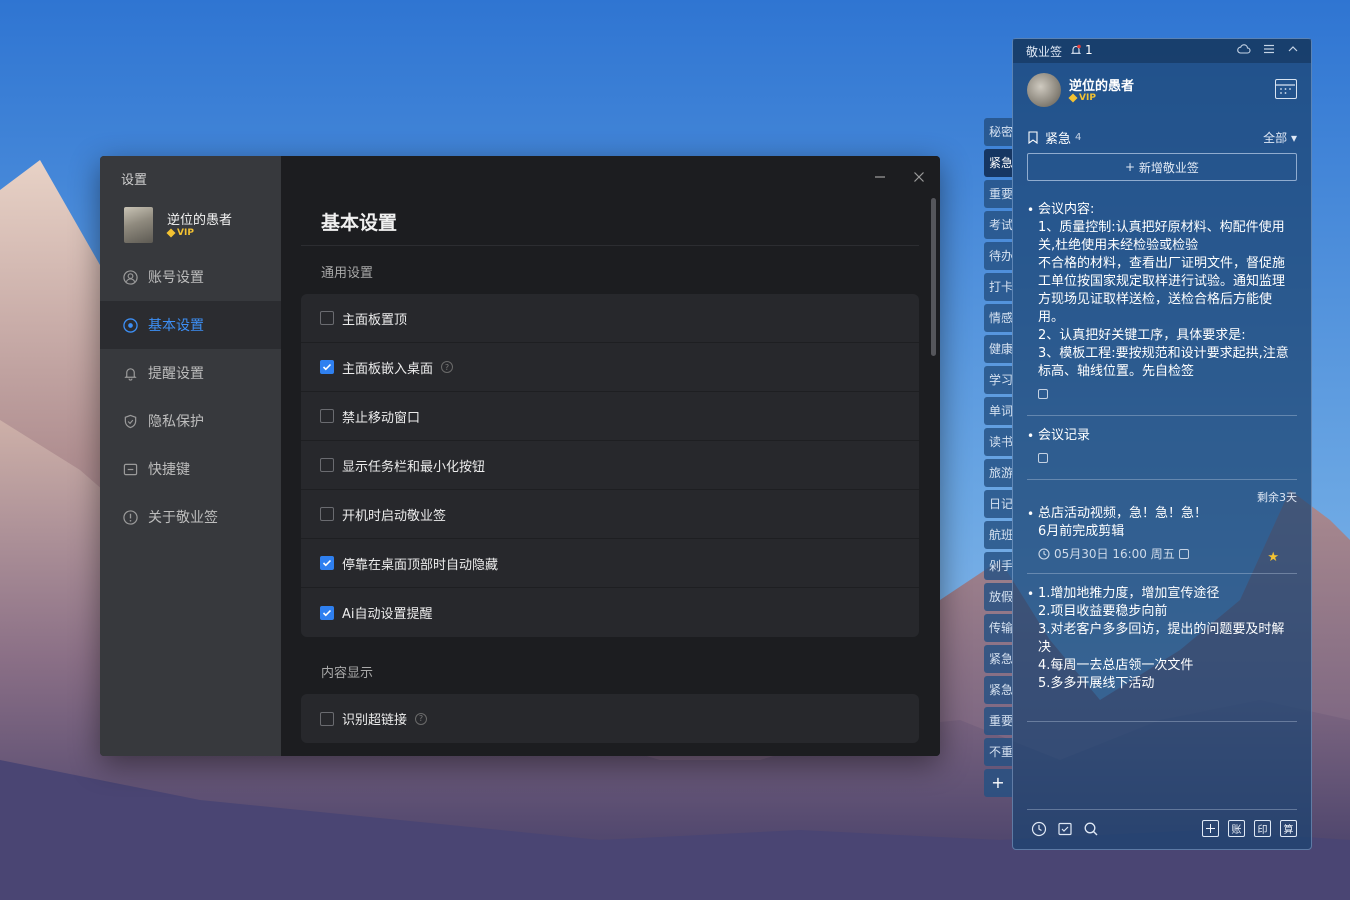 The width and height of the screenshot is (1350, 900). Describe the element at coordinates (998, 349) in the screenshot. I see `tab-health: 健康` at that location.